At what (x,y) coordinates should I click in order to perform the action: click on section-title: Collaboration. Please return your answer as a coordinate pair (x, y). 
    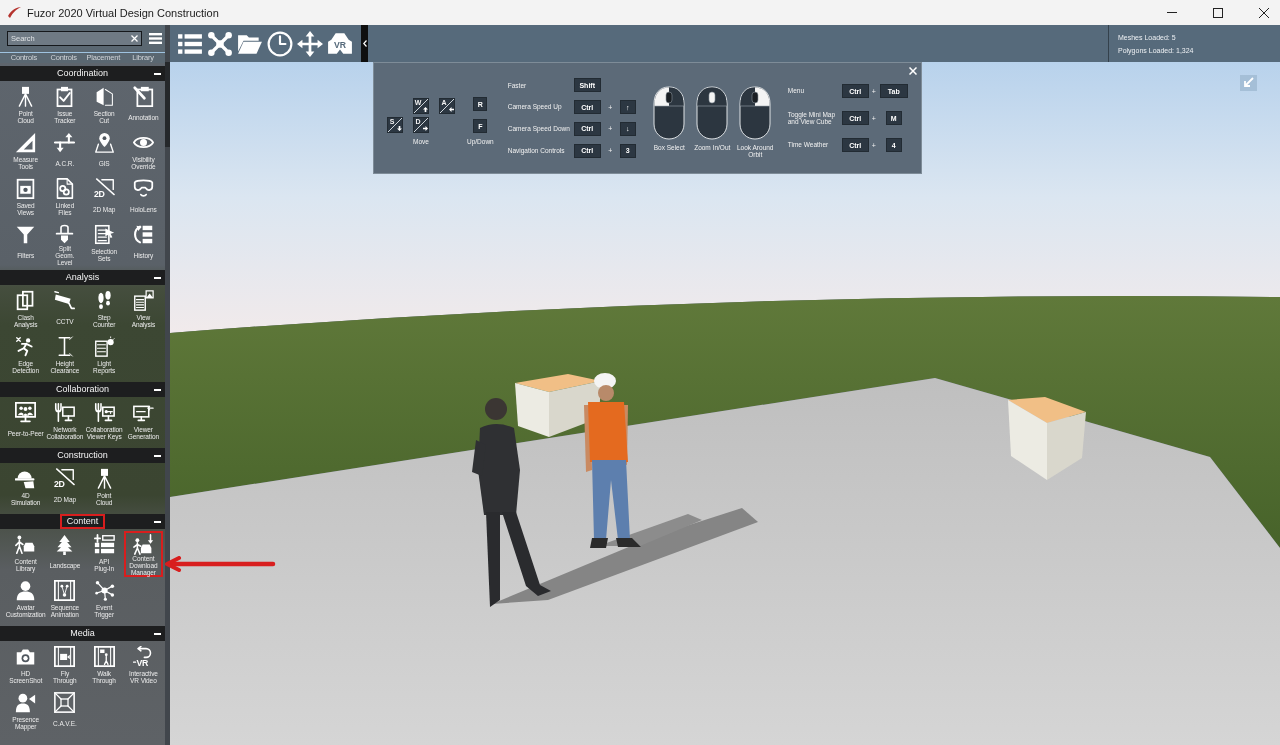
    Looking at the image, I should click on (82, 389).